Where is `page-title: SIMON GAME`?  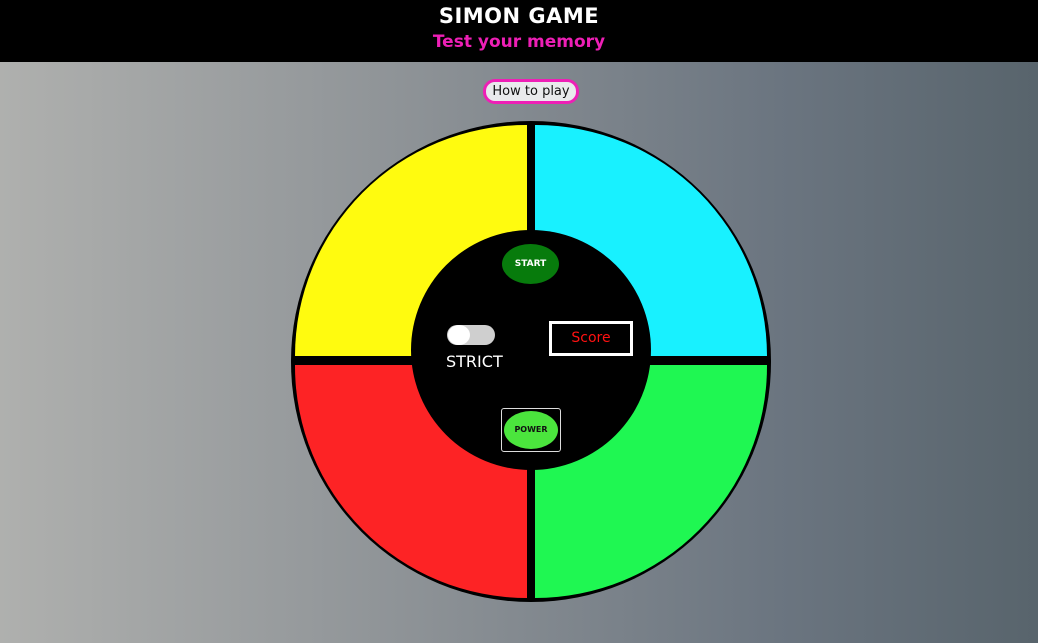 page-title: SIMON GAME is located at coordinates (519, 16).